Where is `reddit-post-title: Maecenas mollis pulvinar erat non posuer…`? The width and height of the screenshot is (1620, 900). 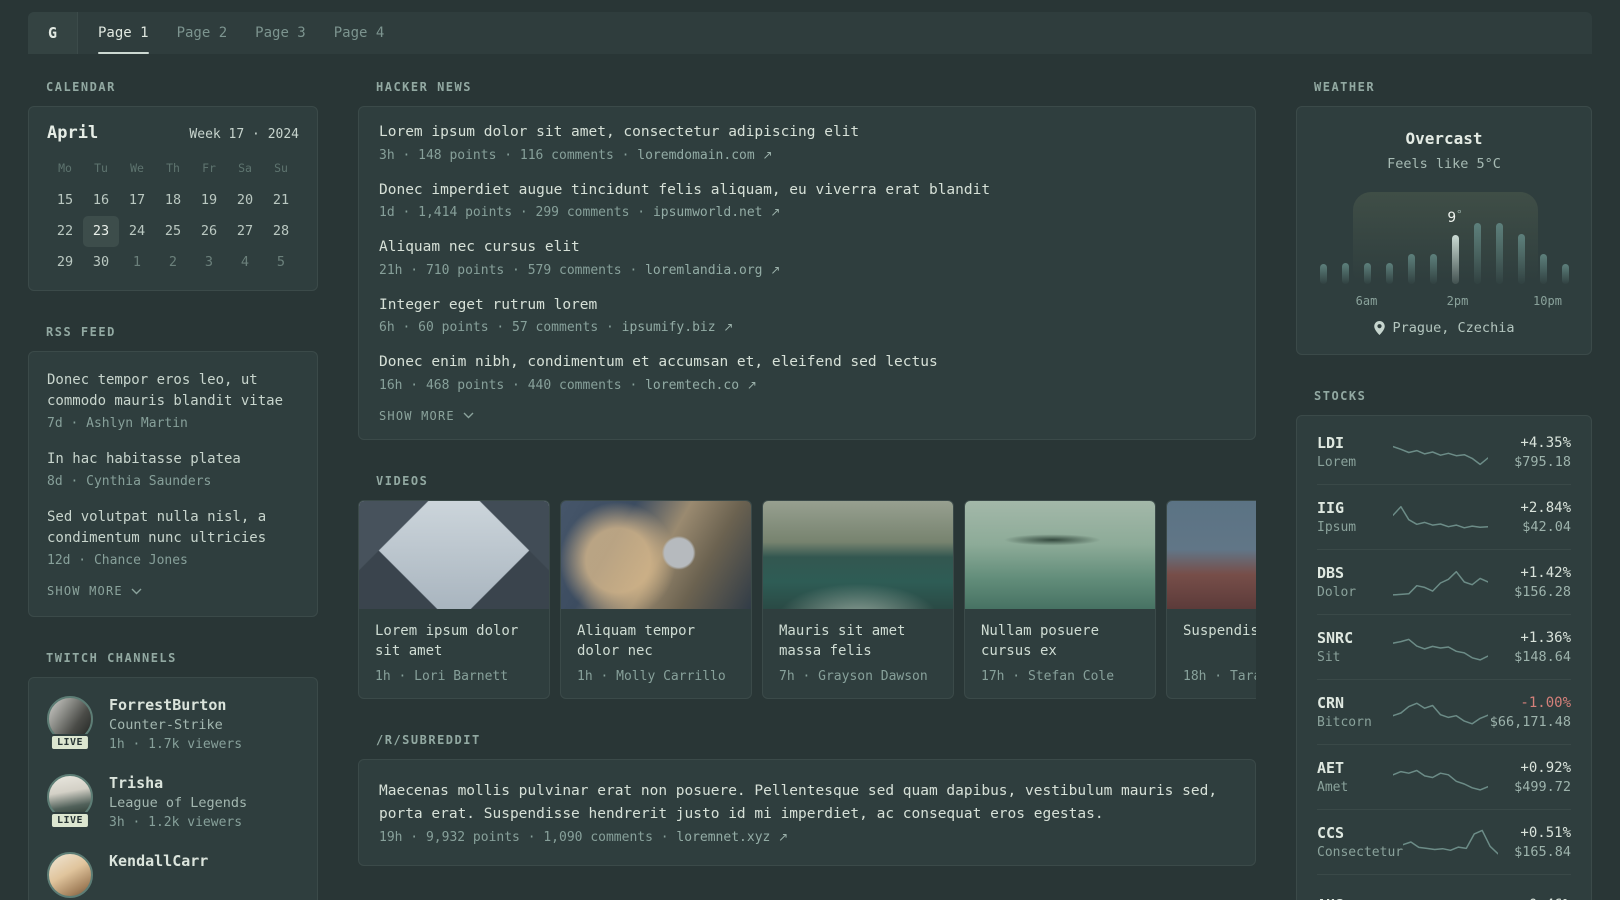 reddit-post-title: Maecenas mollis pulvinar erat non posuer… is located at coordinates (807, 803).